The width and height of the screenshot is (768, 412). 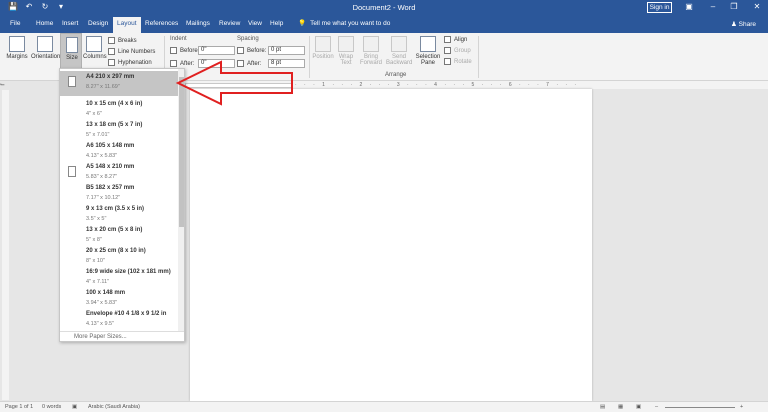 I want to click on indent-after-text: After:, so click(x=187, y=63).